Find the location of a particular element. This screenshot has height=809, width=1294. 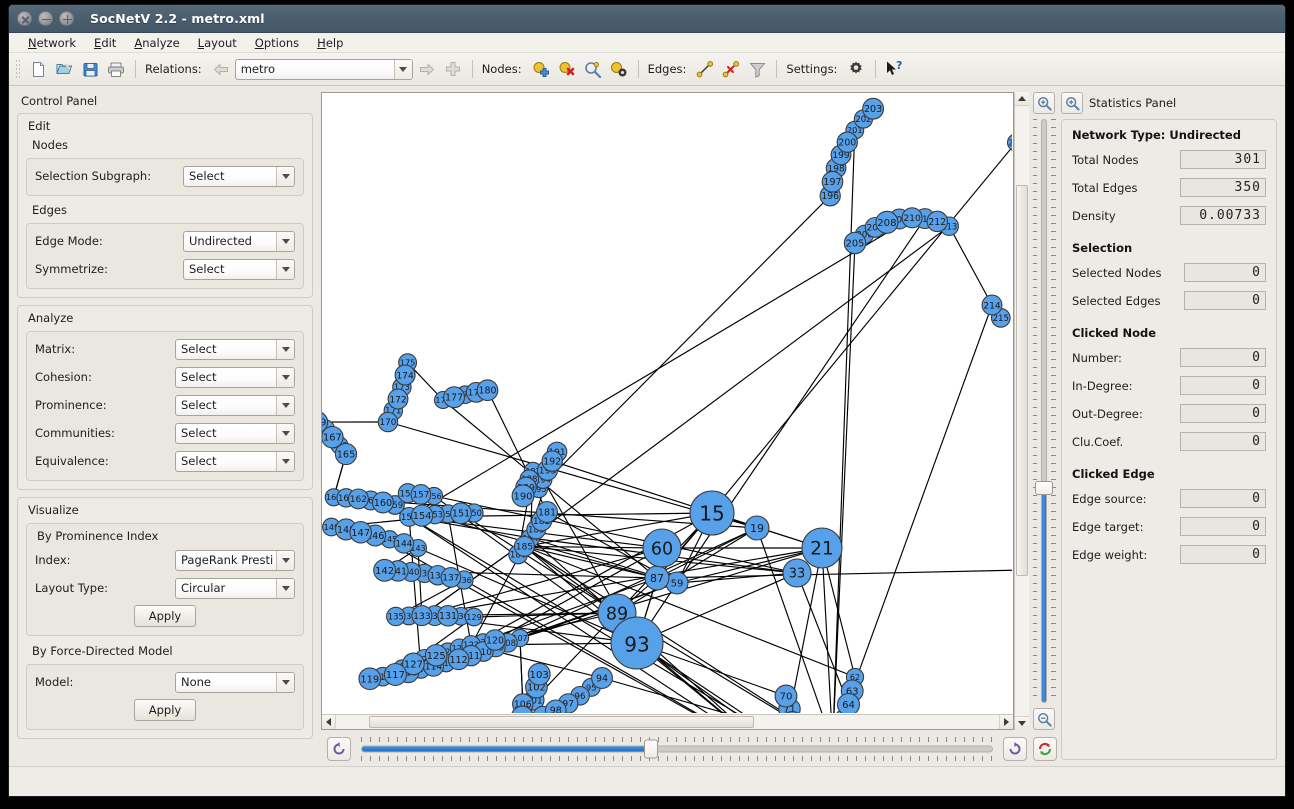

rotation-slider is located at coordinates (677, 749).